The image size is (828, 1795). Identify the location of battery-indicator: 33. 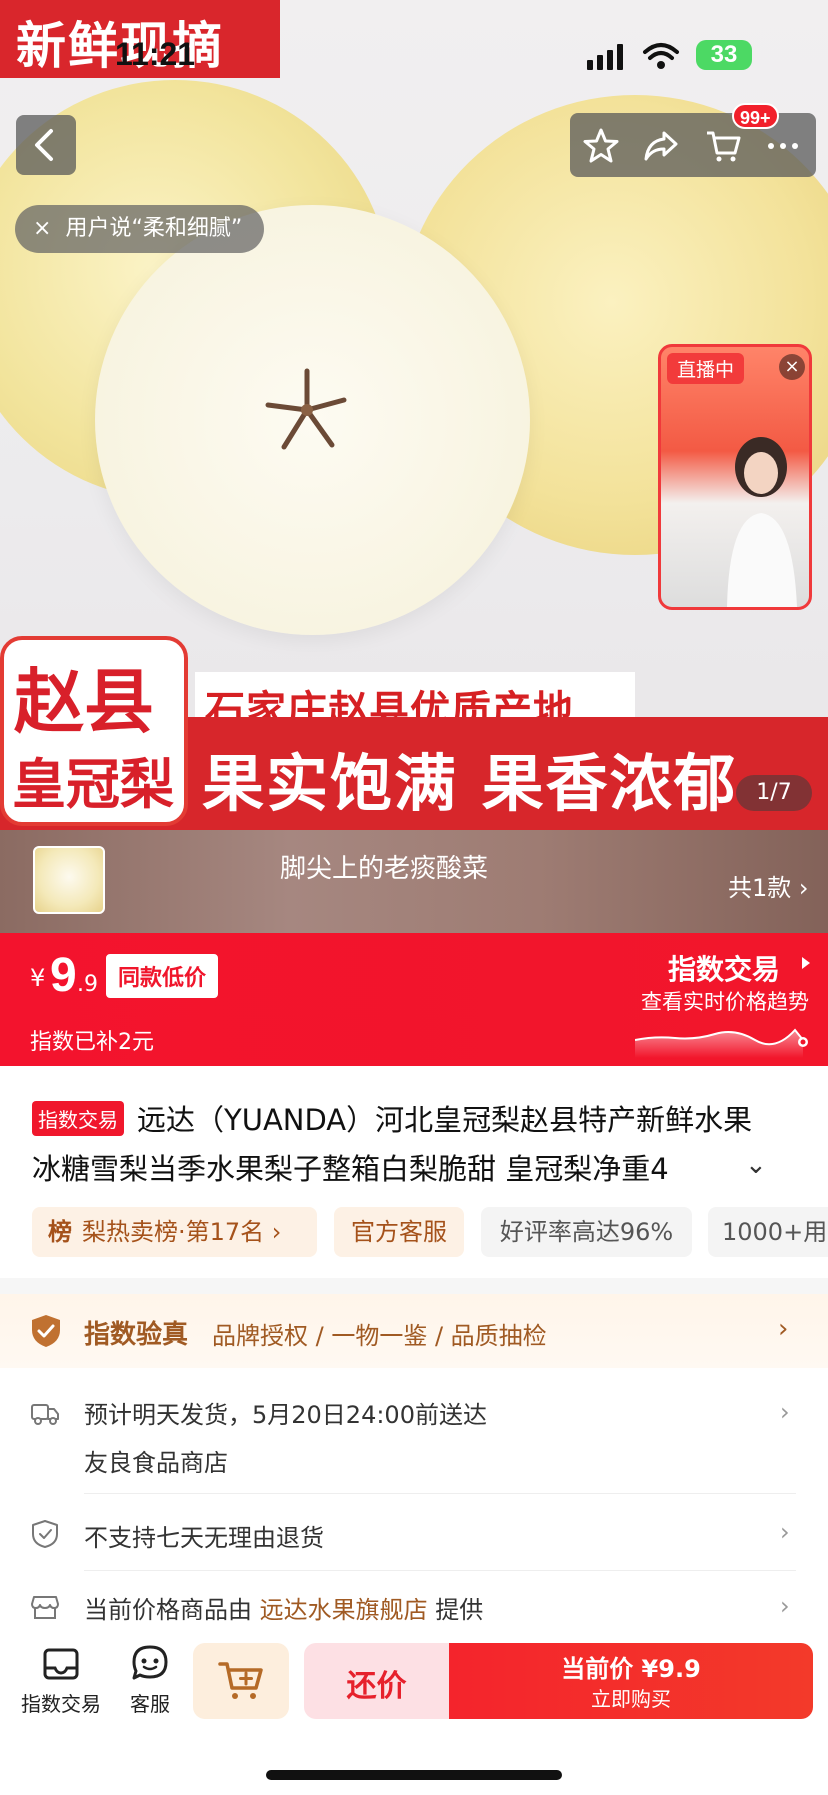
(724, 55).